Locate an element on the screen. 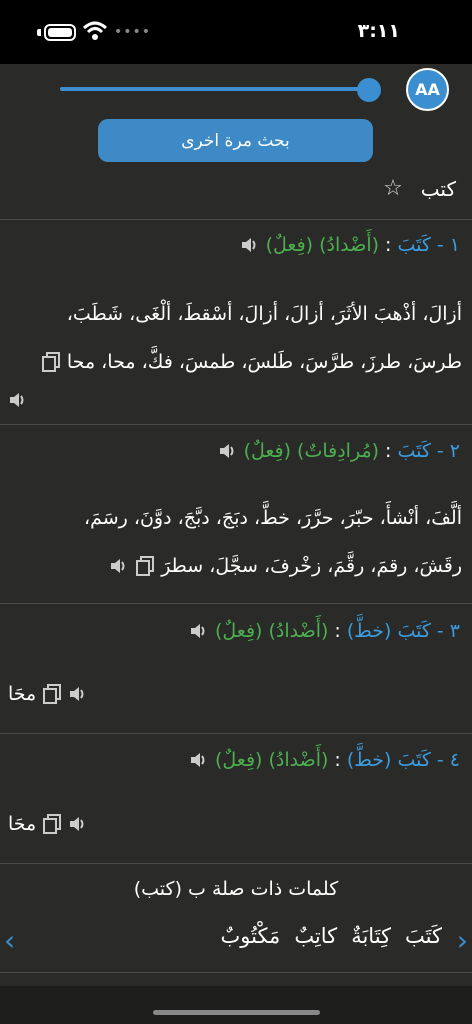  related-word: كاتِبٌ is located at coordinates (315, 936).